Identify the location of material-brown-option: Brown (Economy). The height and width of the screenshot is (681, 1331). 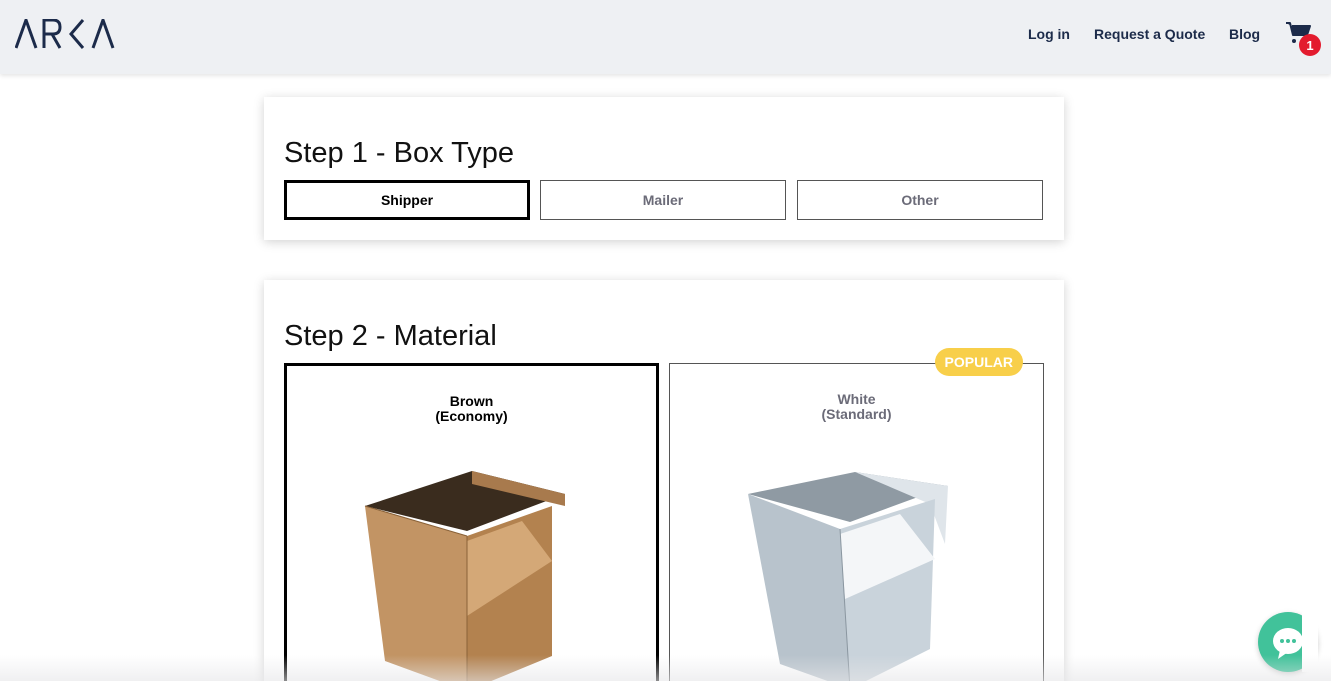
(471, 522).